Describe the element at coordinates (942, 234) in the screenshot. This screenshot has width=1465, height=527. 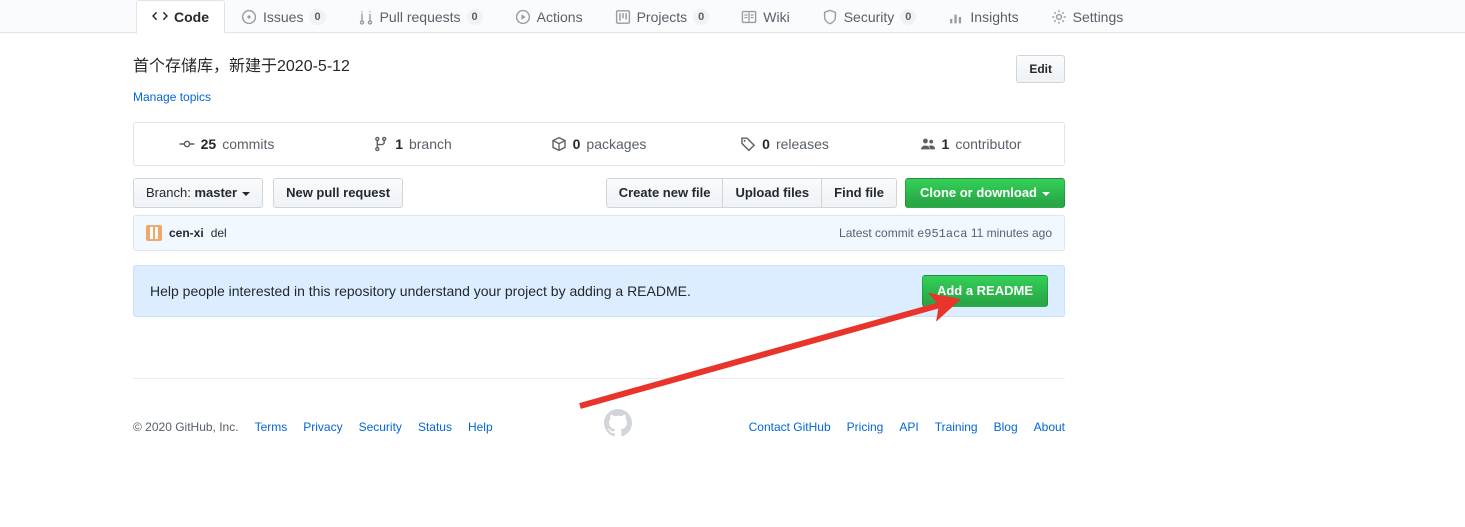
I see `commit-sha-link: e951aca` at that location.